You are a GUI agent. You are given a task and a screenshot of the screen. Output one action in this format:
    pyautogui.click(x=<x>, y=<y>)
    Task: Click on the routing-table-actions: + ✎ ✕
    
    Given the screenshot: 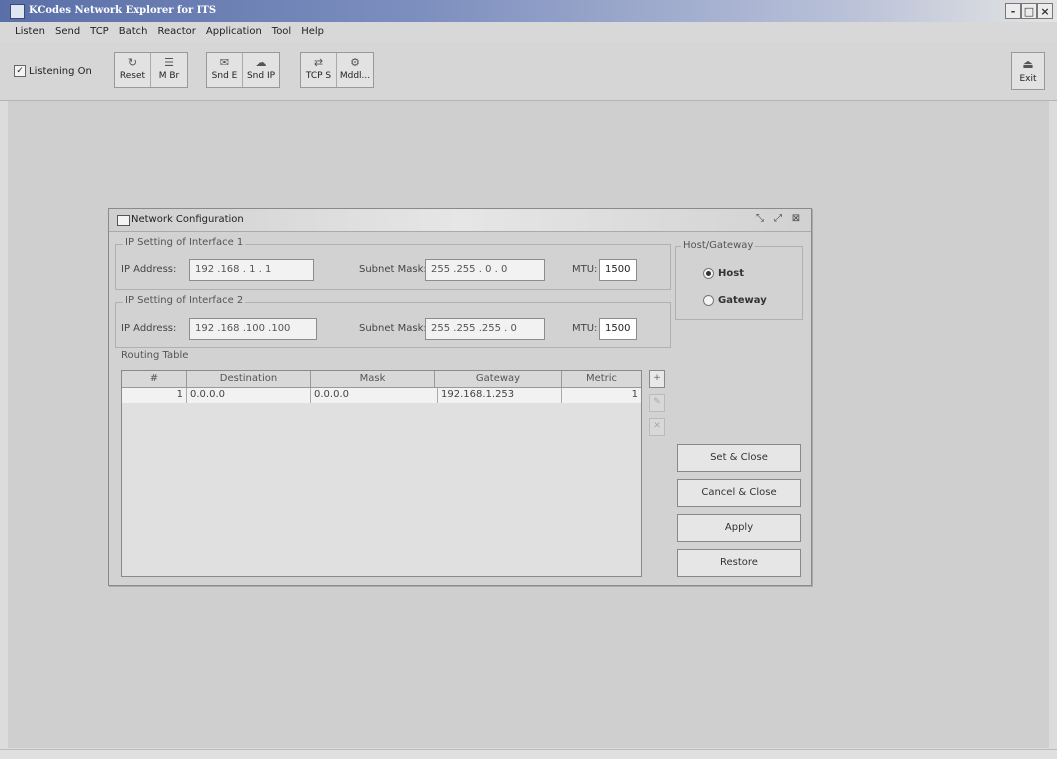 What is the action you would take?
    pyautogui.click(x=657, y=406)
    